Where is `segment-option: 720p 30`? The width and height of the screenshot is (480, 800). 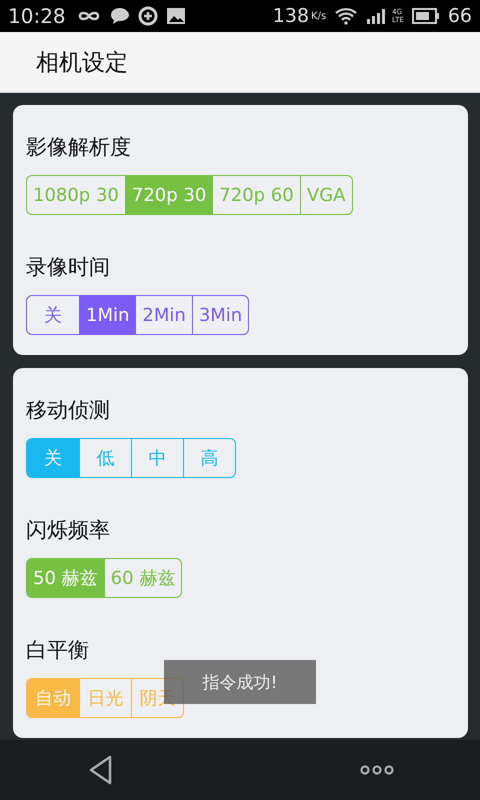
segment-option: 720p 30 is located at coordinates (168, 195).